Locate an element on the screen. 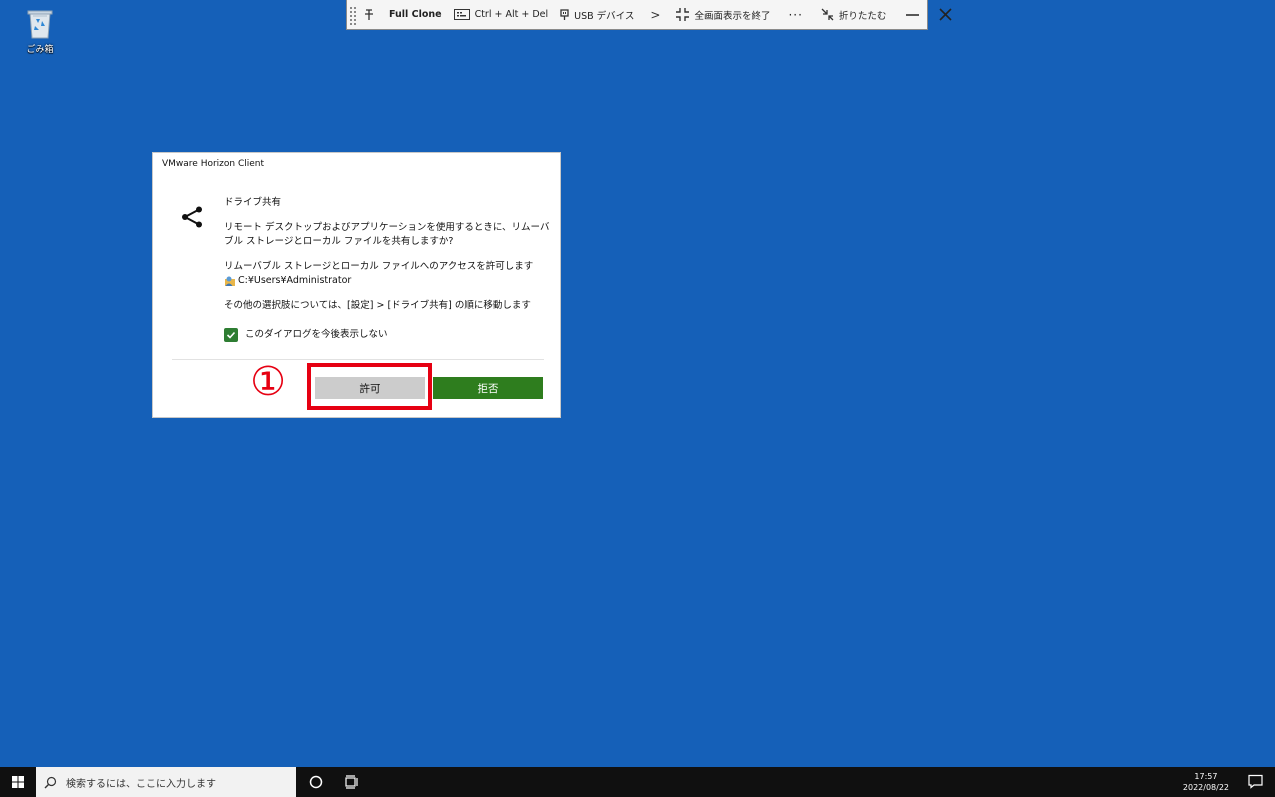  allow-access-text: リムーバブル ストレージとローカル ファイルへのアクセスを許可します is located at coordinates (379, 266).